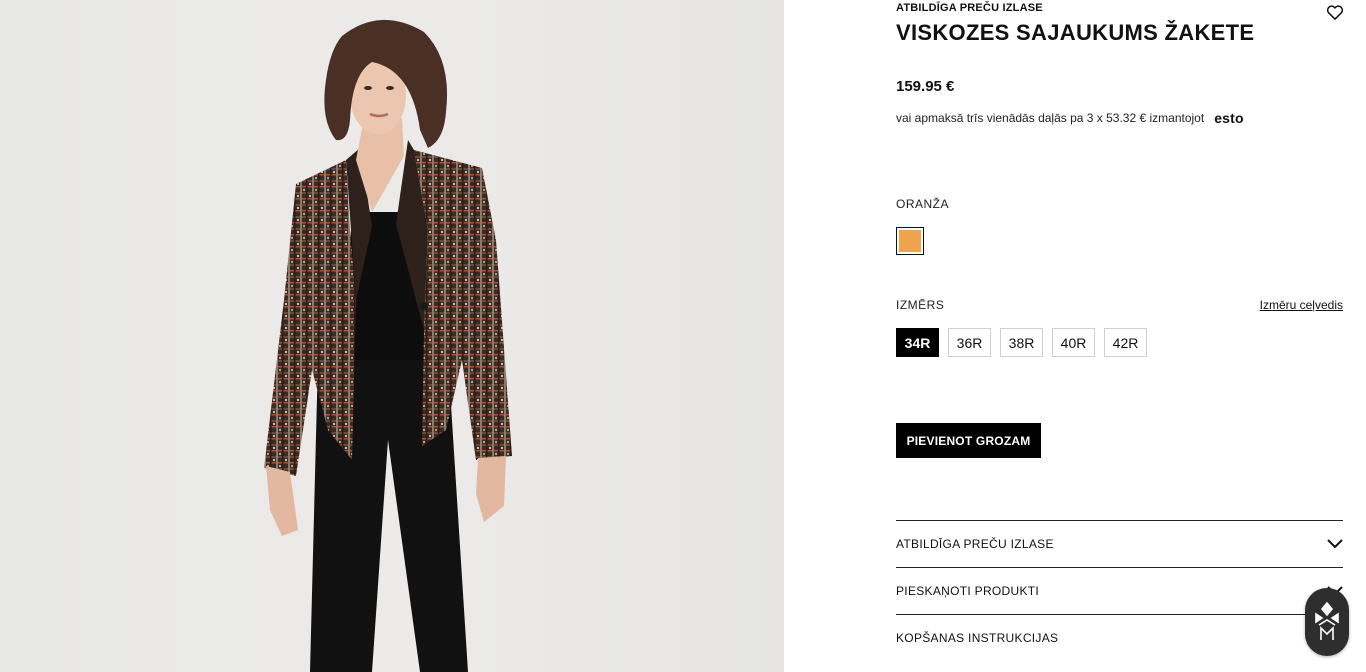 The width and height of the screenshot is (1366, 672). I want to click on accordion-matching-products: PIESKAŅOTI PRODUKTI, so click(1119, 590).